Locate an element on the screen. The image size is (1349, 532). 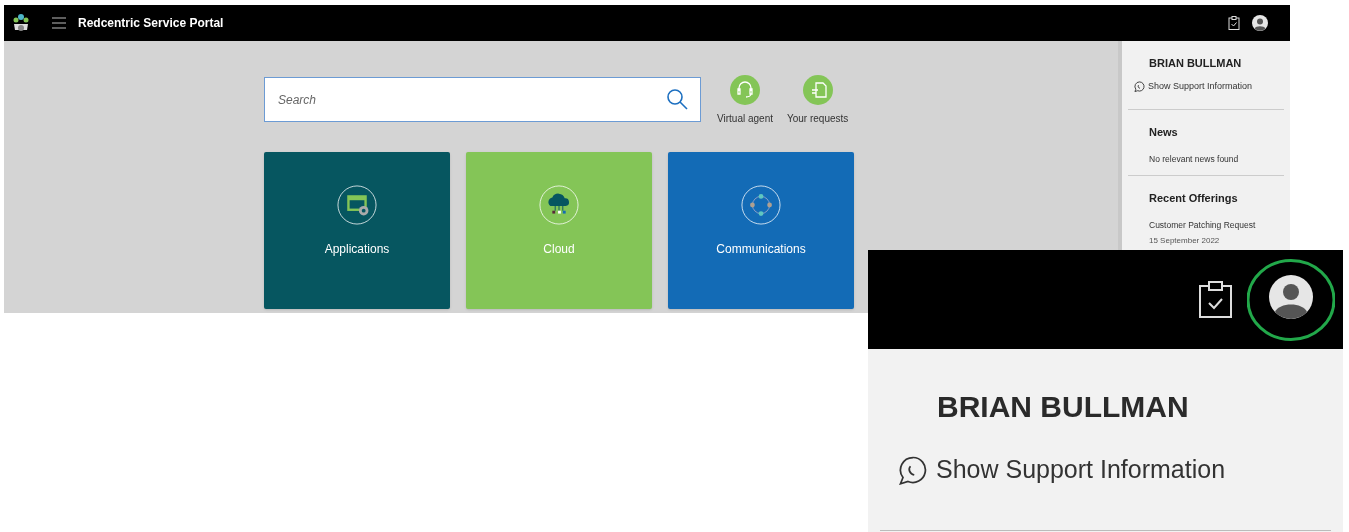
tile-label: Communications is located at coordinates (761, 249).